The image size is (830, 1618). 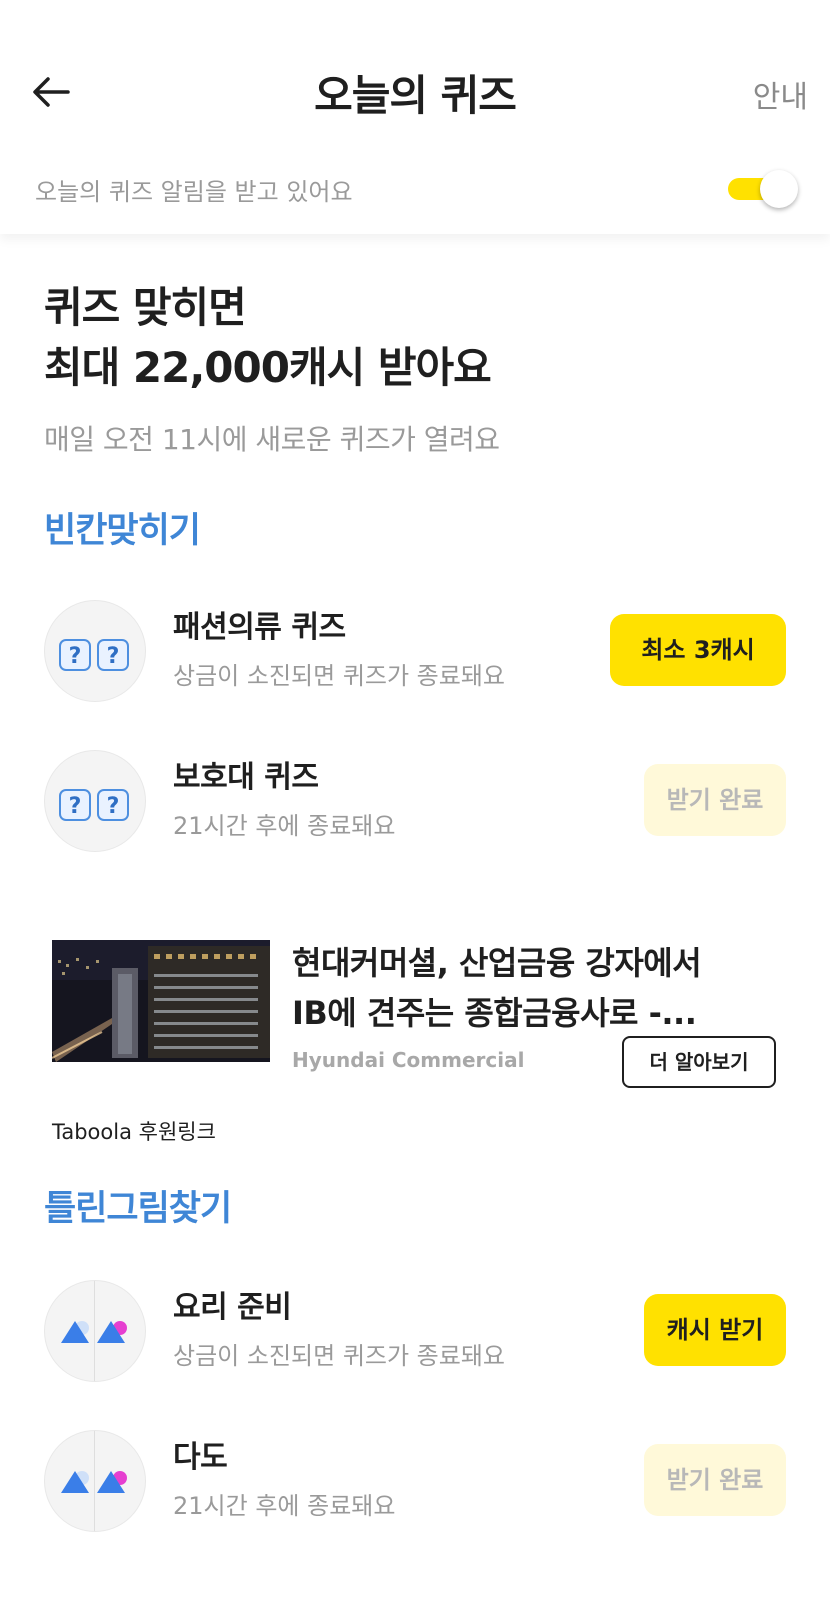 What do you see at coordinates (415, 651) in the screenshot?
I see `quiz-item: ? ? 패션의류 퀴즈 상금이 소진되면 퀴즈가 종료돼요 최소 3캐시` at bounding box center [415, 651].